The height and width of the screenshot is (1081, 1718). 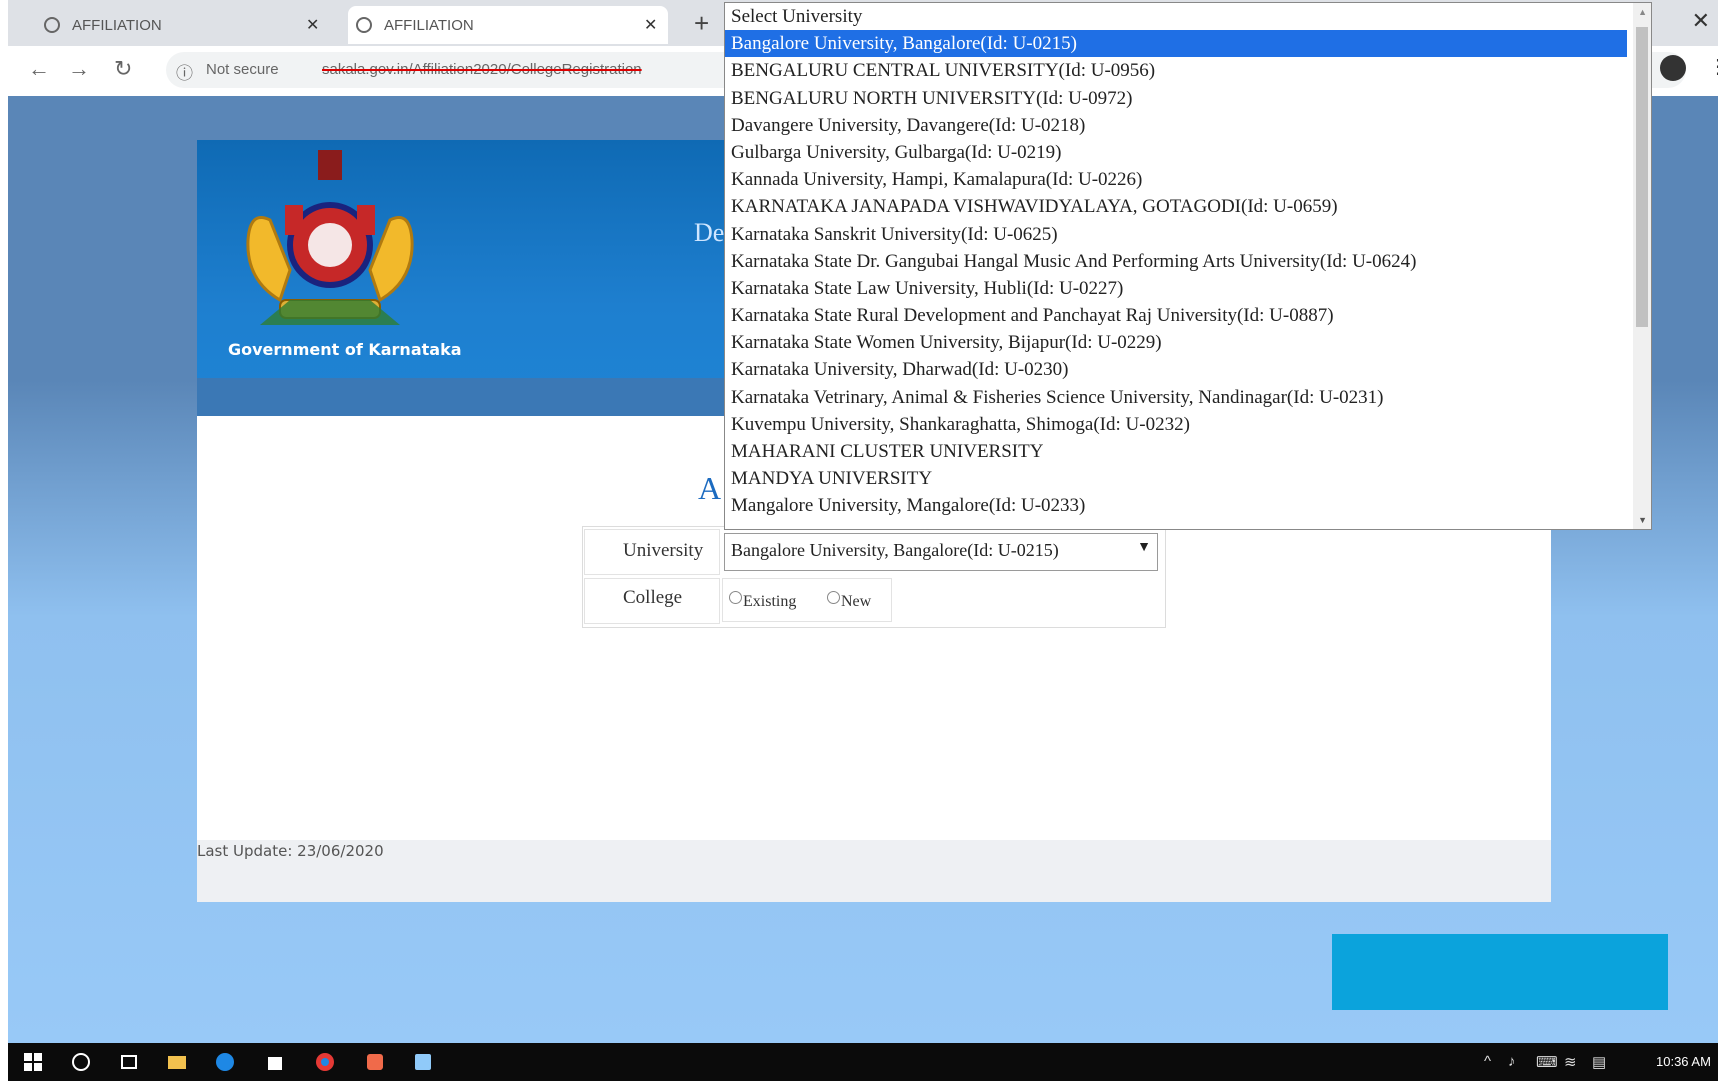 What do you see at coordinates (79, 69) in the screenshot?
I see `forward-icon: →` at bounding box center [79, 69].